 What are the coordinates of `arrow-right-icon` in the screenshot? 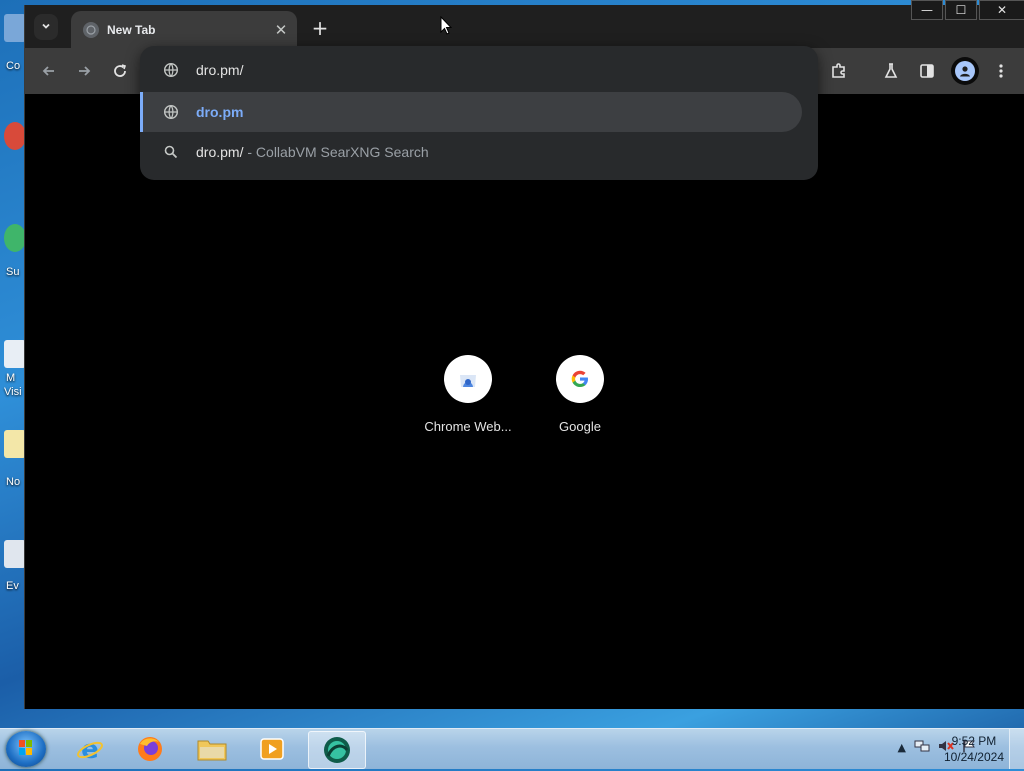 It's located at (85, 71).